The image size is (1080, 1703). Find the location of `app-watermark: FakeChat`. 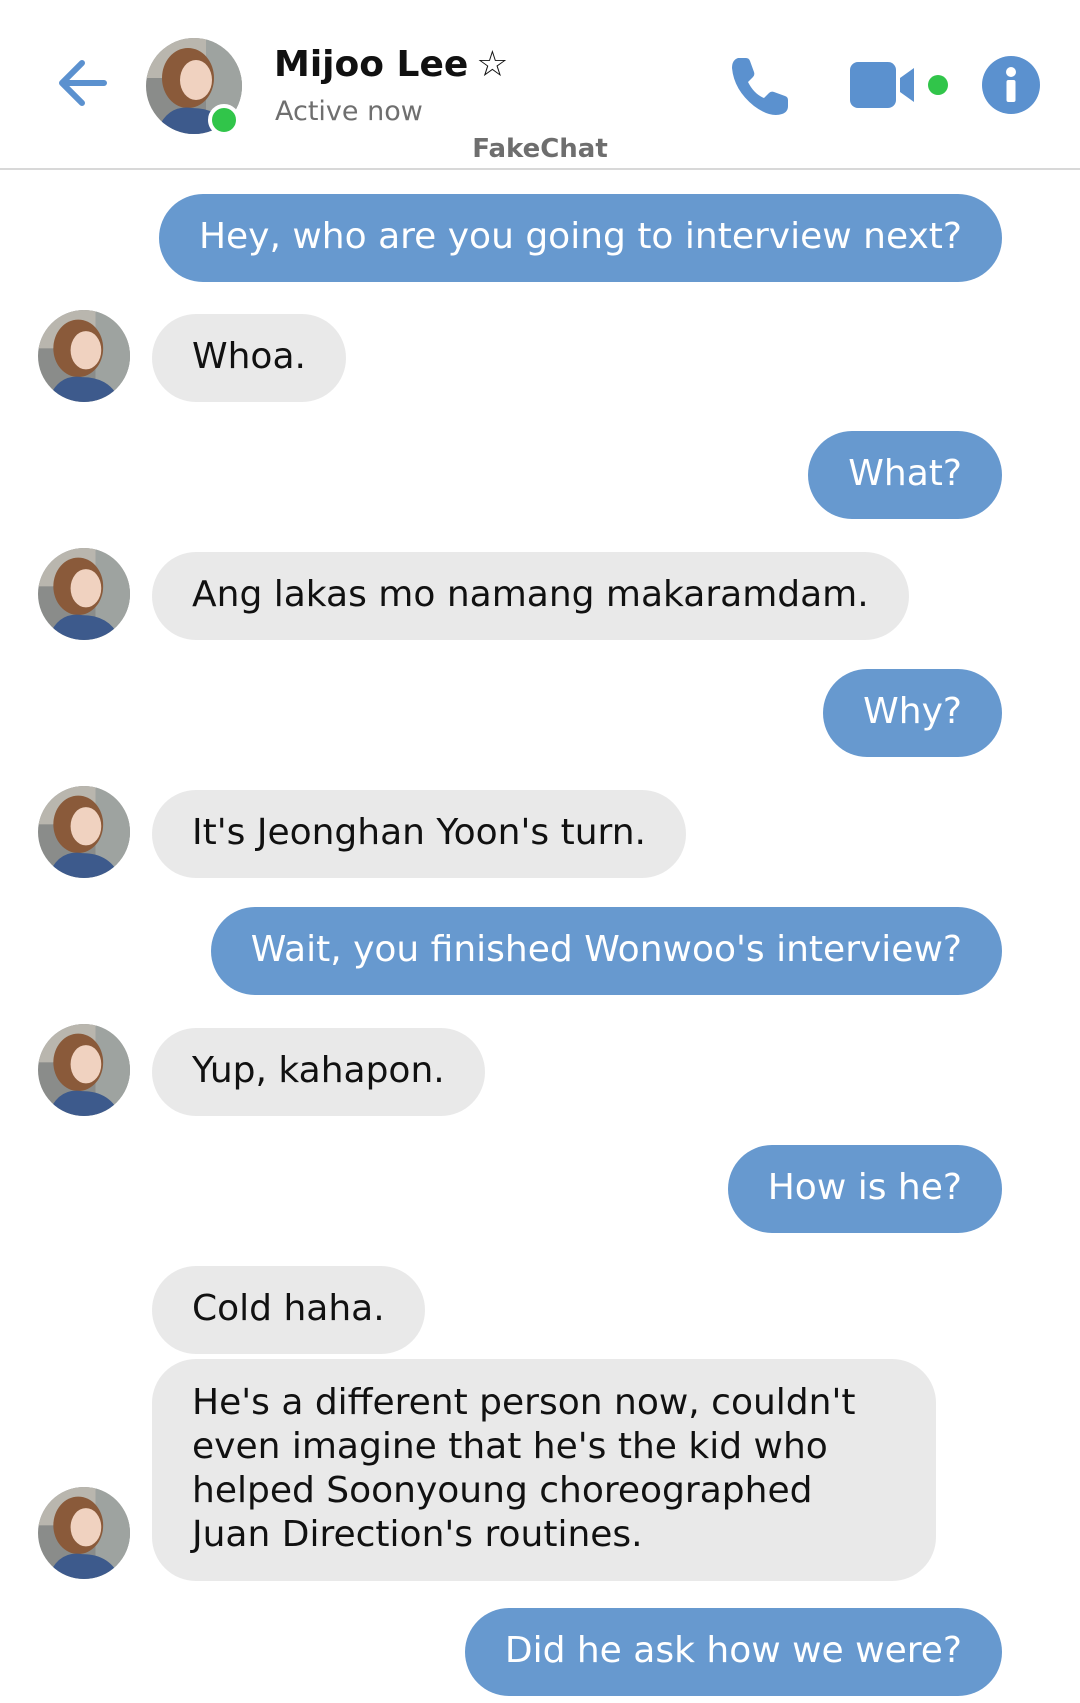

app-watermark: FakeChat is located at coordinates (540, 149).